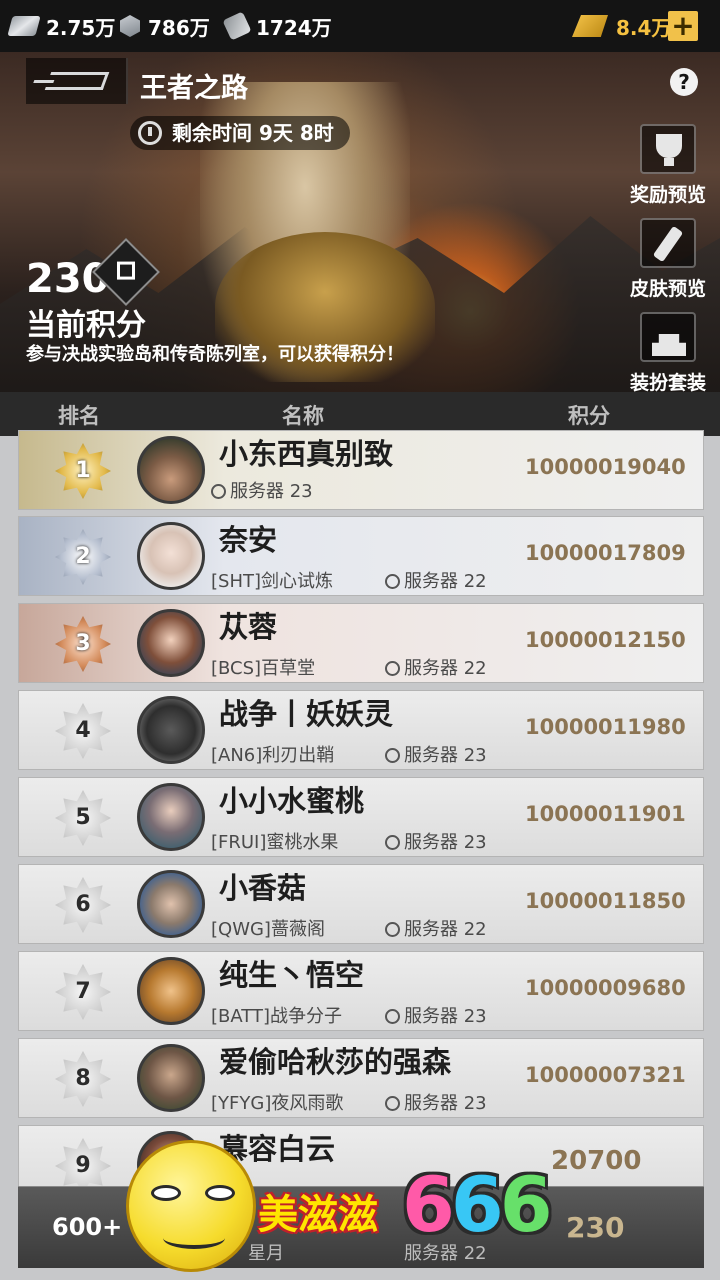  I want to click on player-name: 奈安, so click(248, 540).